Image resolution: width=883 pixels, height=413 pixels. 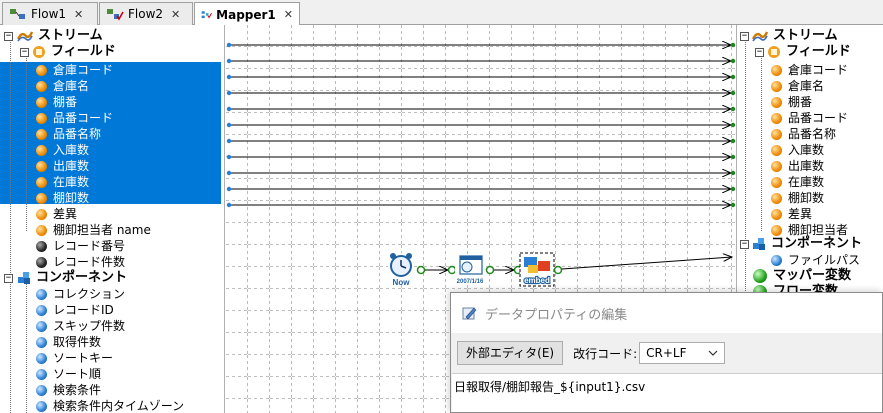 What do you see at coordinates (69, 390) in the screenshot?
I see `component-item: 検索条件` at bounding box center [69, 390].